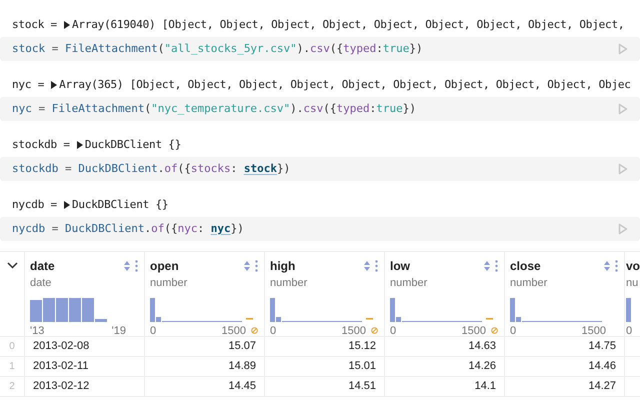  What do you see at coordinates (119, 331) in the screenshot?
I see `axis-label: '19` at bounding box center [119, 331].